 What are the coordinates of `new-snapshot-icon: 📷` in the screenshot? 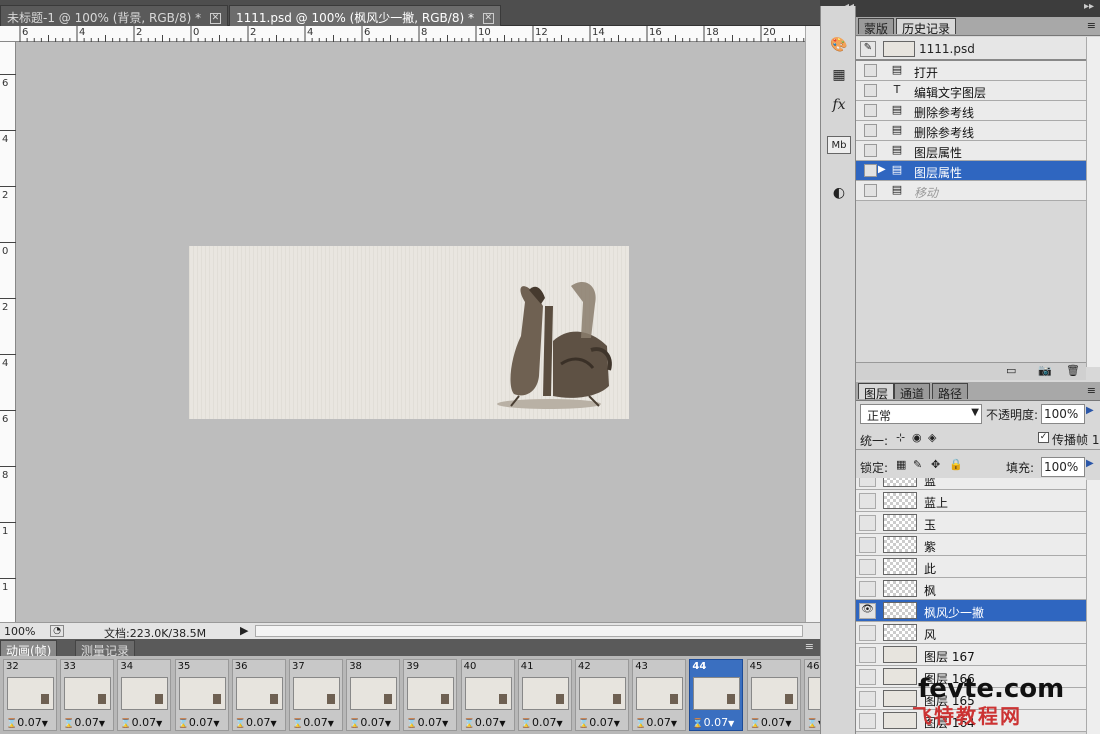 It's located at (1045, 370).